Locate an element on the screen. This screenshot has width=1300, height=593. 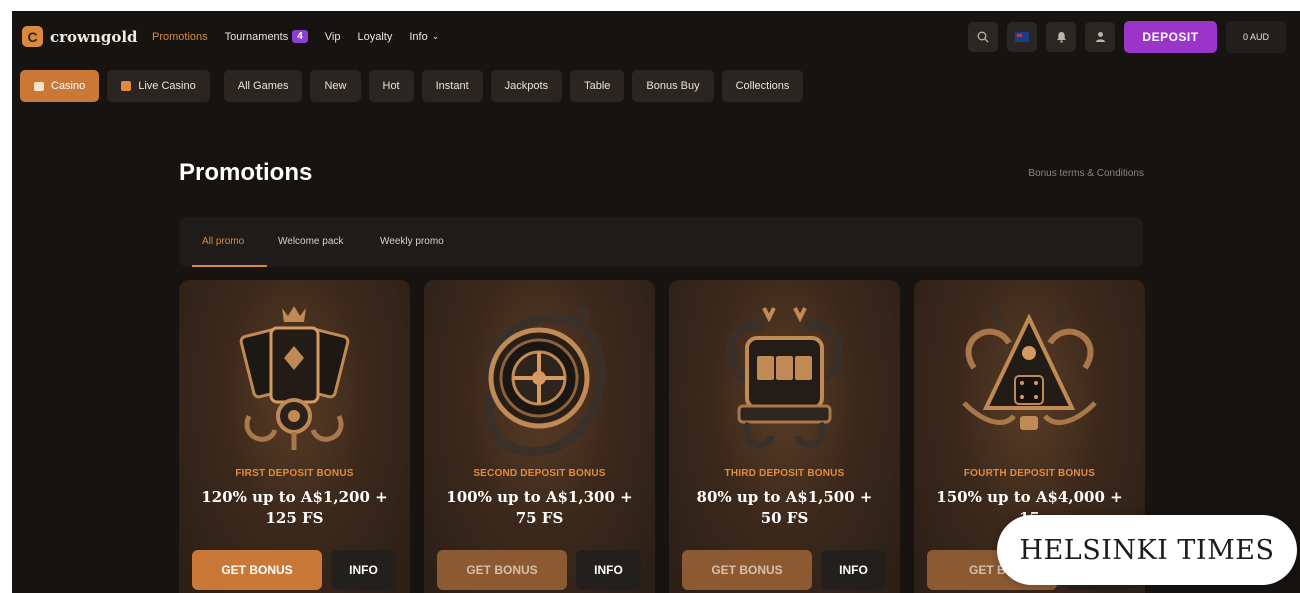
category-all-games: All Games is located at coordinates (263, 86).